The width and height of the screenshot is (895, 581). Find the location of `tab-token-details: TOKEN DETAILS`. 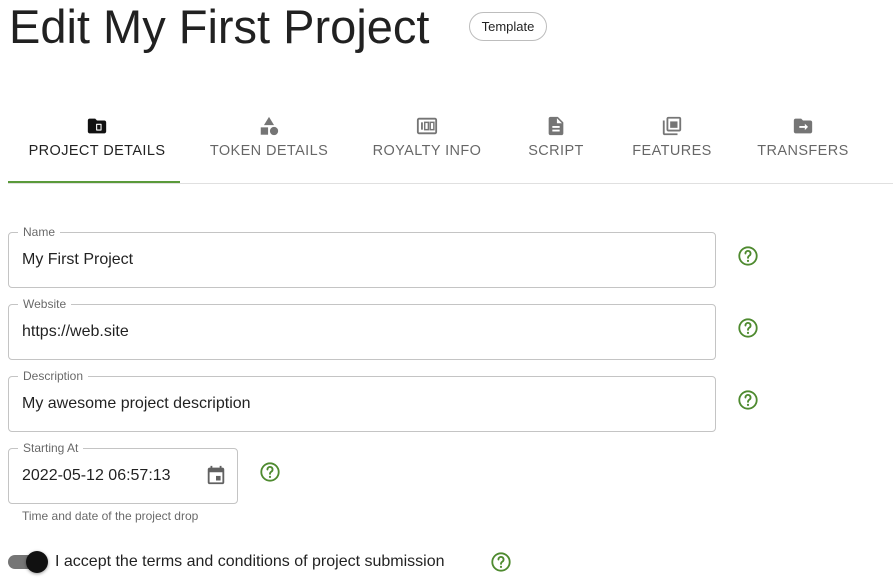

tab-token-details: TOKEN DETAILS is located at coordinates (269, 144).